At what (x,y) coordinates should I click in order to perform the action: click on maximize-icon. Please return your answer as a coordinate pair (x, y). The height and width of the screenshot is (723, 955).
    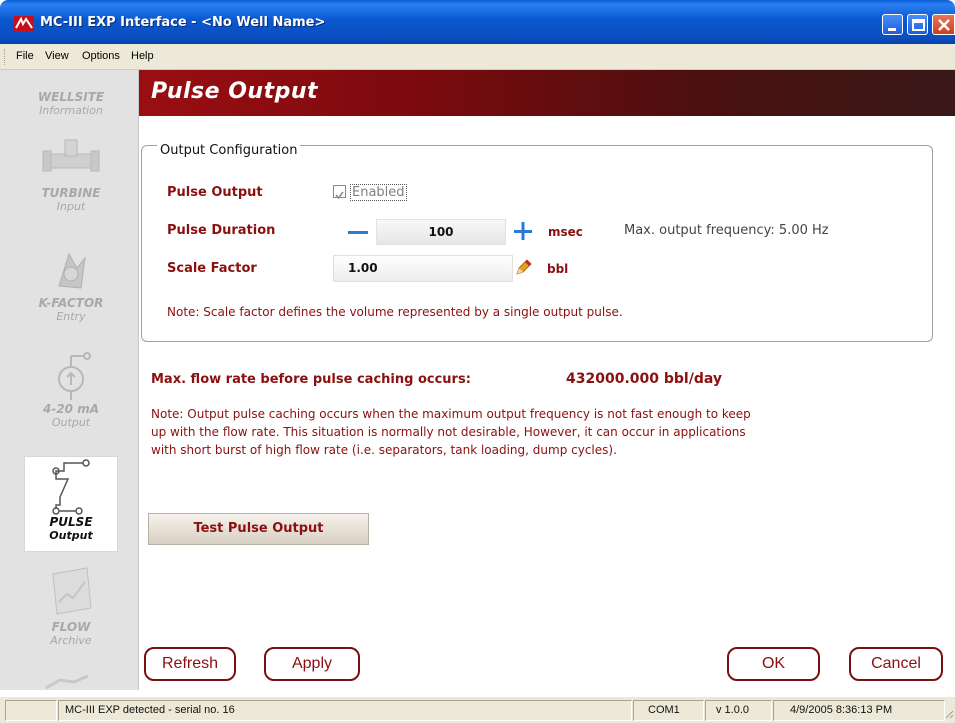
    Looking at the image, I should click on (918, 25).